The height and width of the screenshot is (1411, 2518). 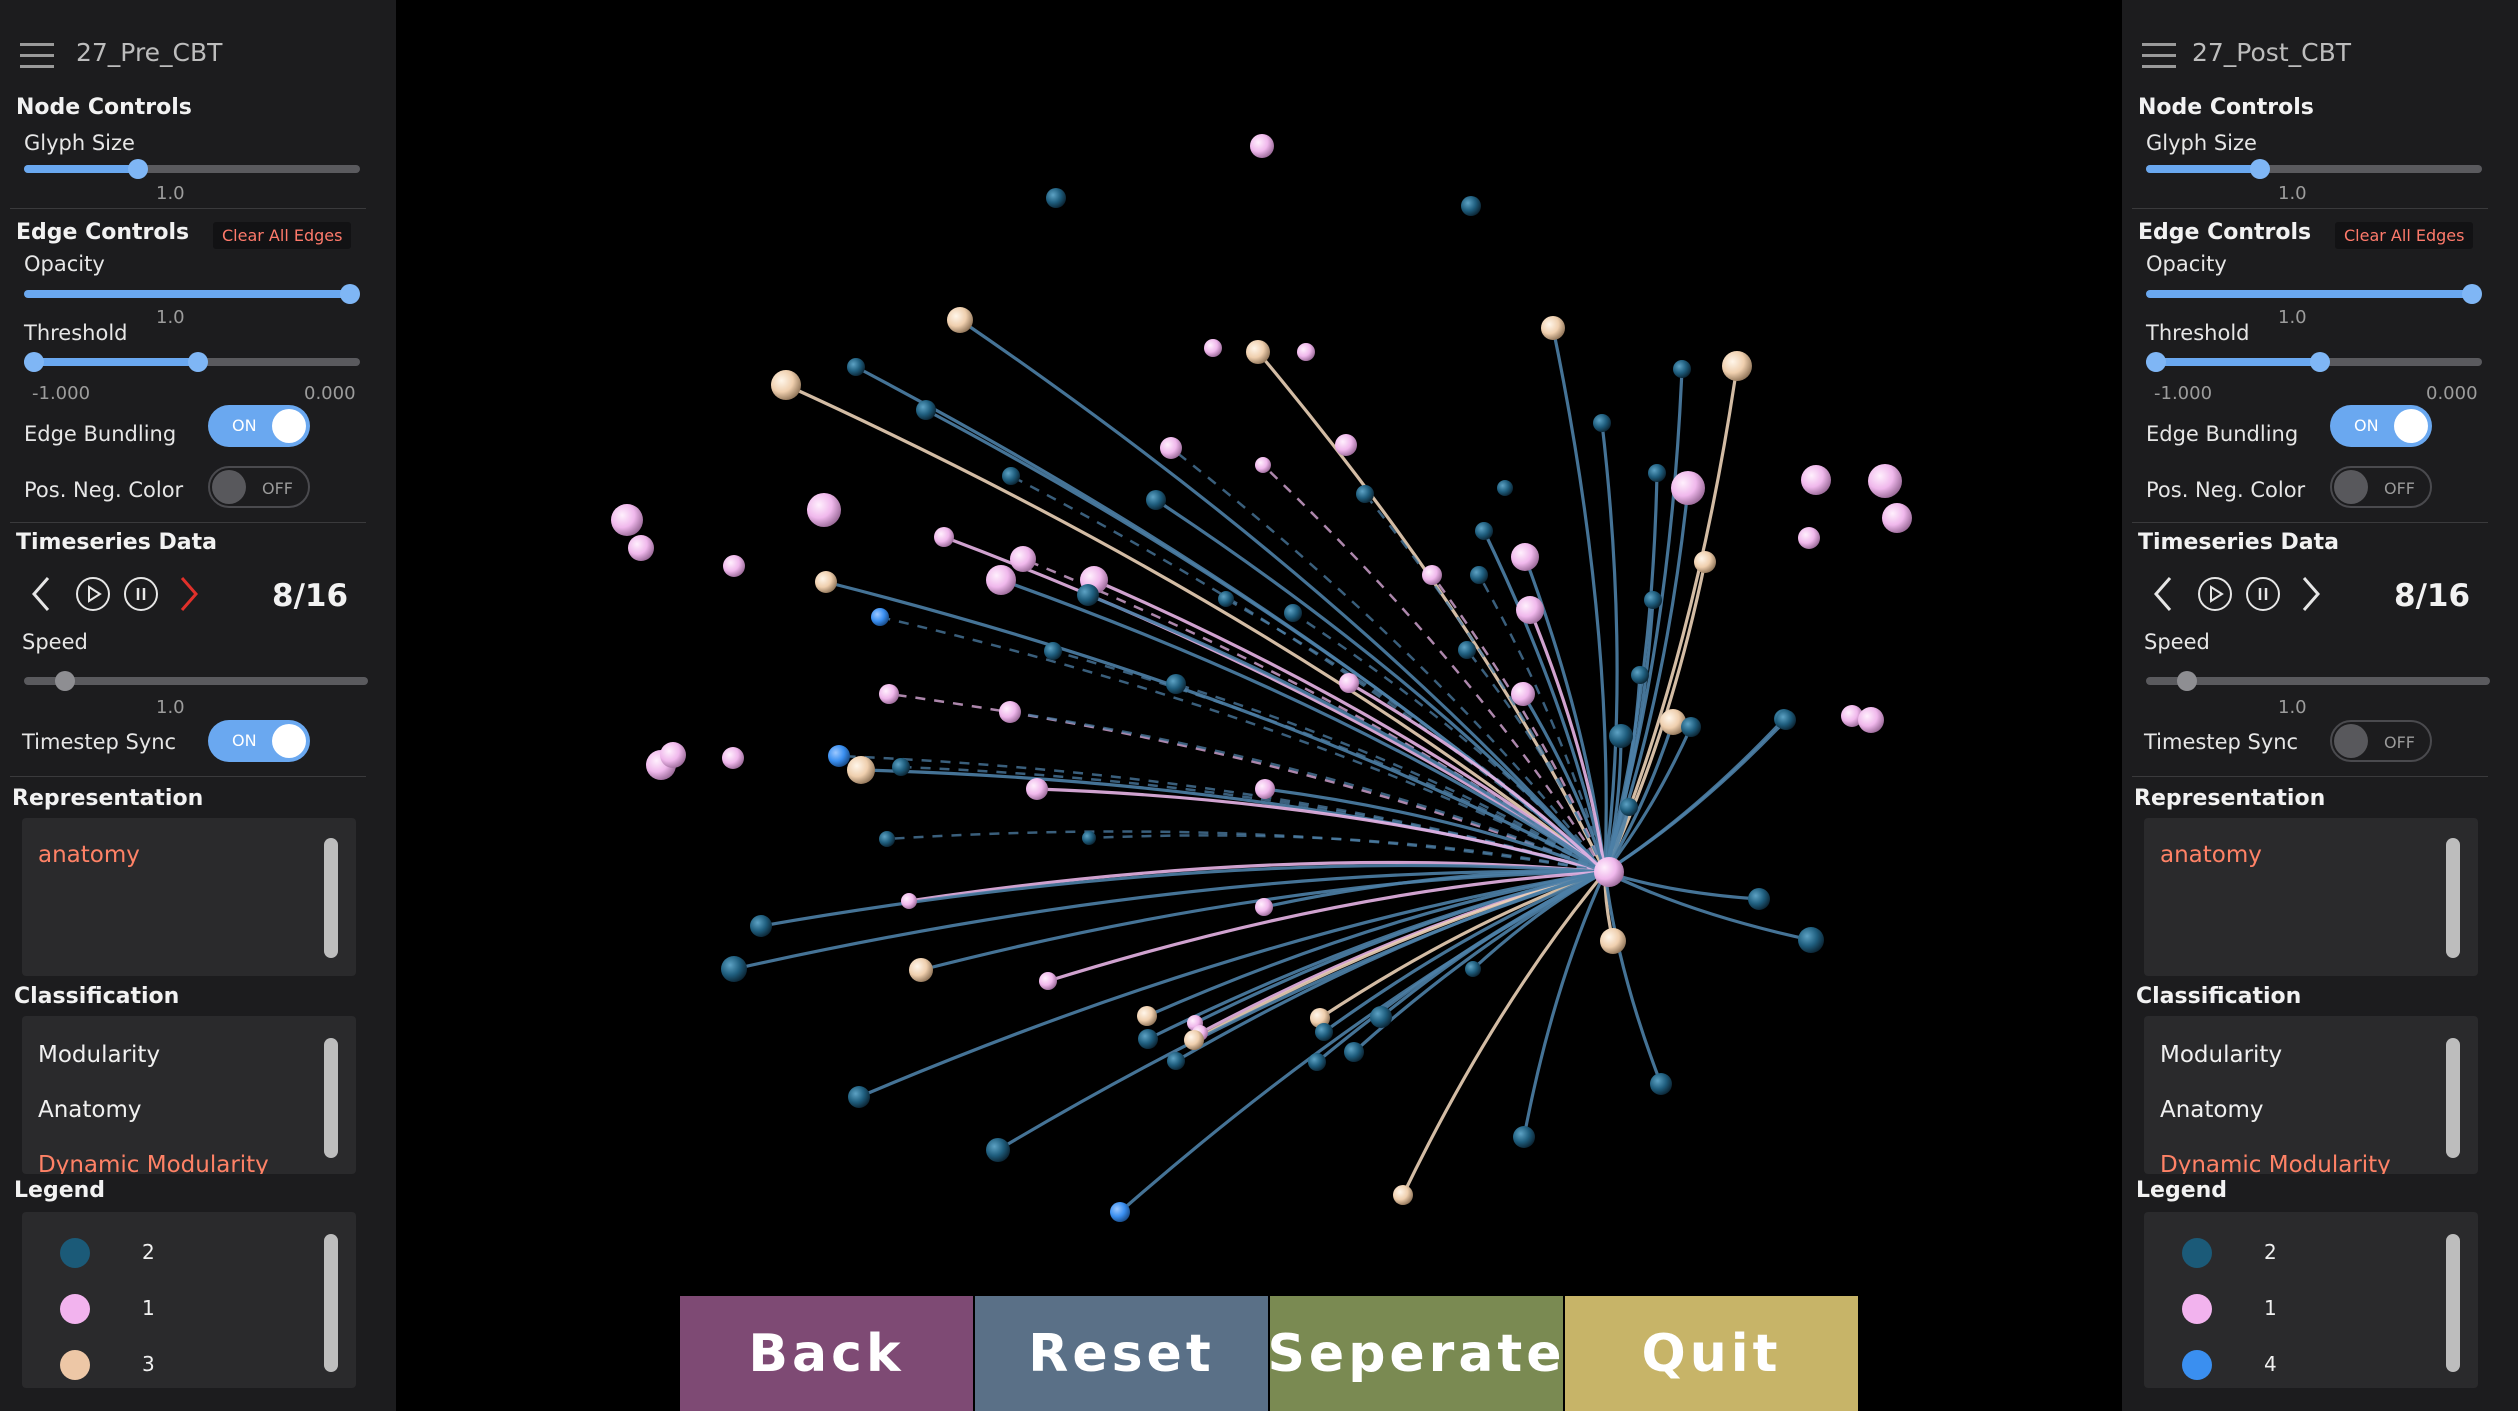 What do you see at coordinates (259, 741) in the screenshot?
I see `timestep-sync-toggle: ON` at bounding box center [259, 741].